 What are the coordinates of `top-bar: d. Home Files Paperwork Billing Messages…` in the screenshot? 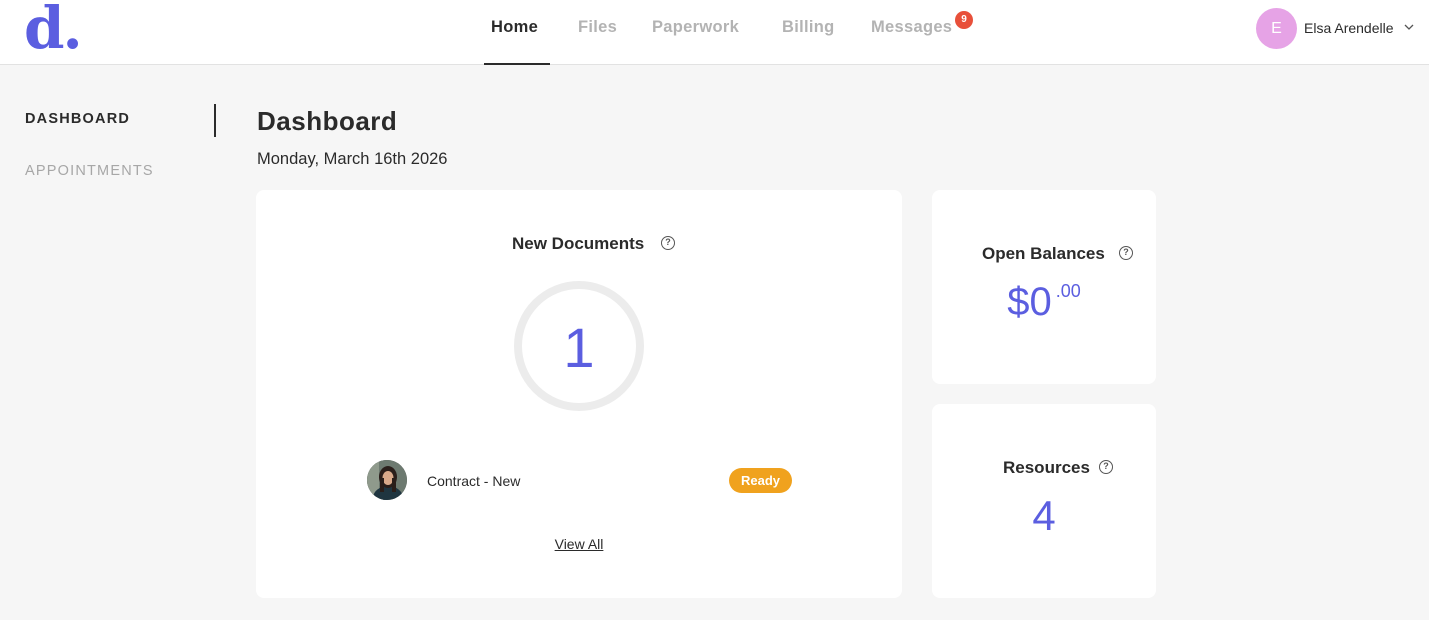 It's located at (714, 32).